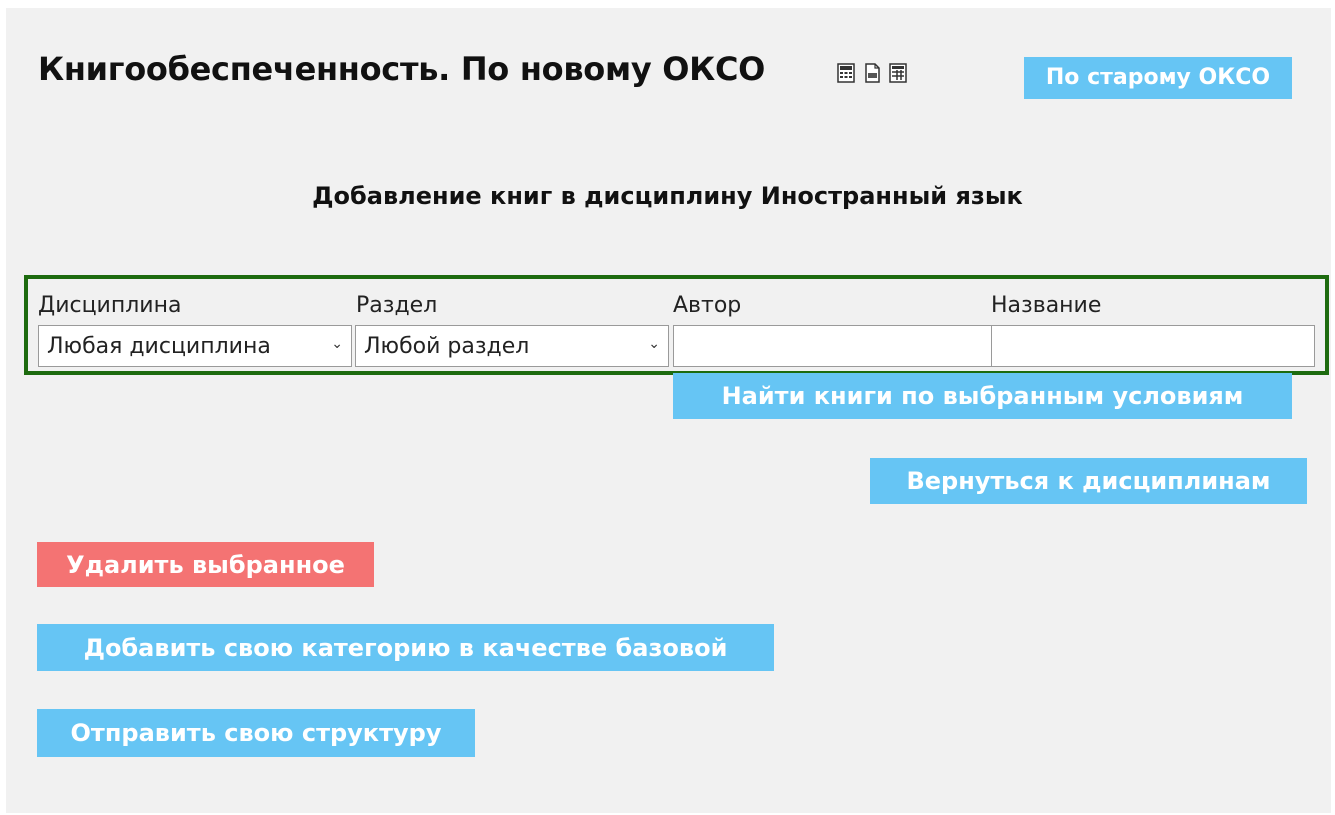  What do you see at coordinates (1088, 481) in the screenshot?
I see `back-to-disciplines-button: Вернуться к дисциплинам` at bounding box center [1088, 481].